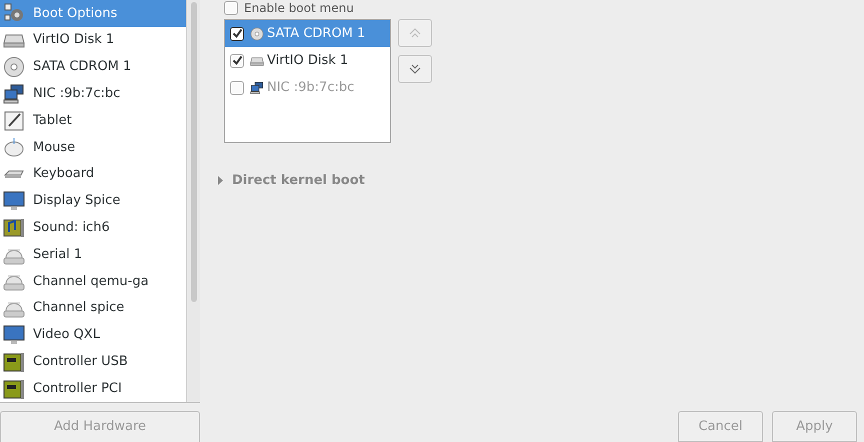 The image size is (864, 442). I want to click on boot-device-label: VirtIO Disk 1, so click(307, 61).